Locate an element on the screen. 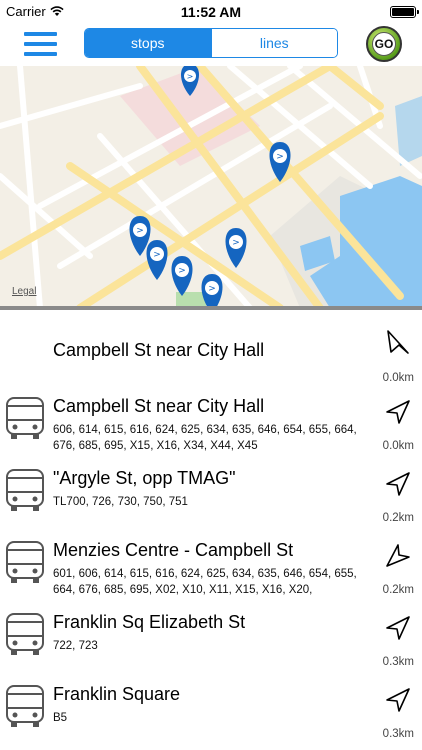  stop-routes: B5 is located at coordinates (60, 718).